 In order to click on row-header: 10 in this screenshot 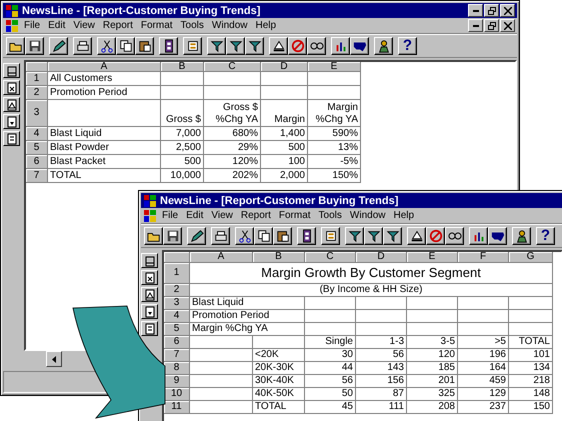, I will do `click(177, 394)`.